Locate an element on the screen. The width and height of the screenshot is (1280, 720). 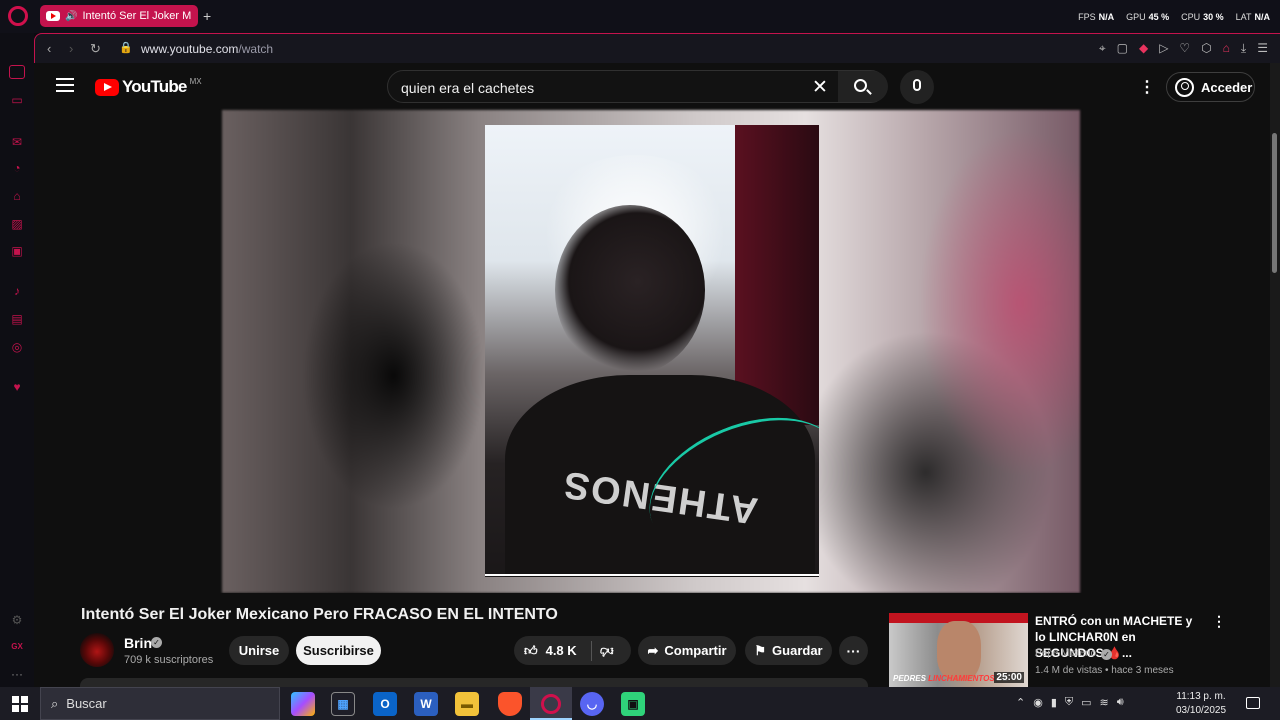
account-icon is located at coordinates (1184, 87).